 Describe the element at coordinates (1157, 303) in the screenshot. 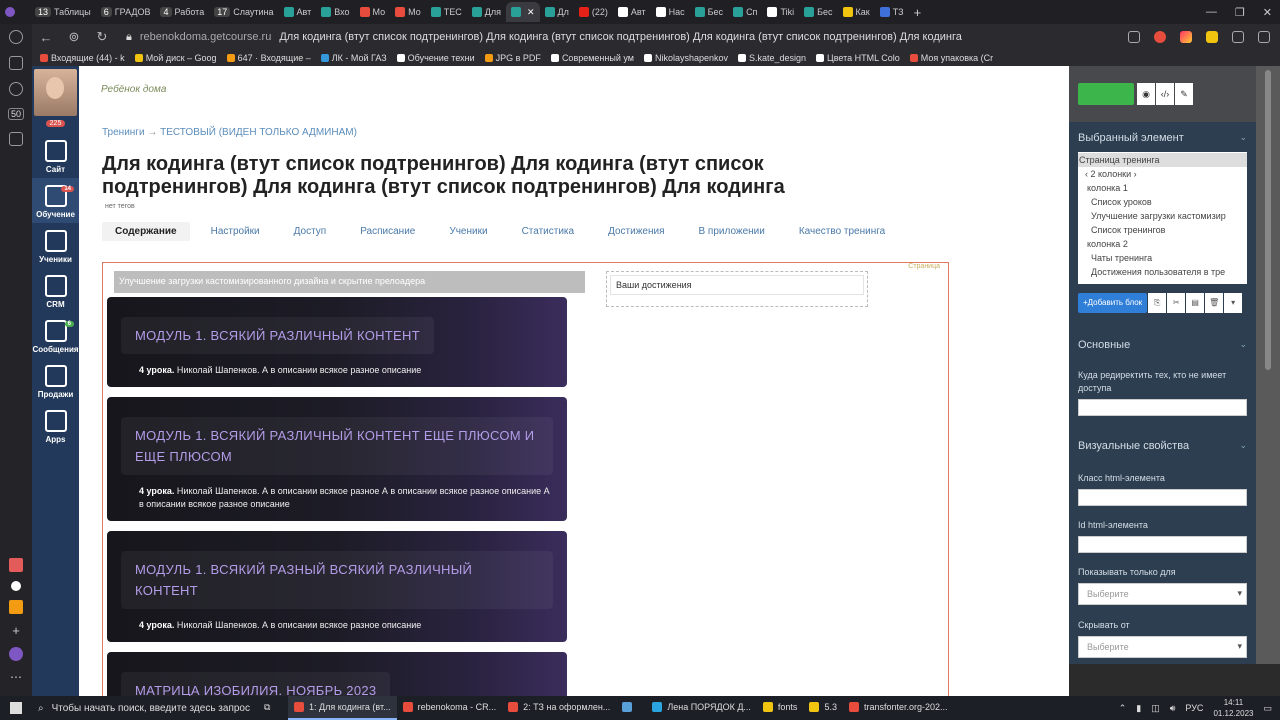

I see `copy-icon: ⎘` at that location.